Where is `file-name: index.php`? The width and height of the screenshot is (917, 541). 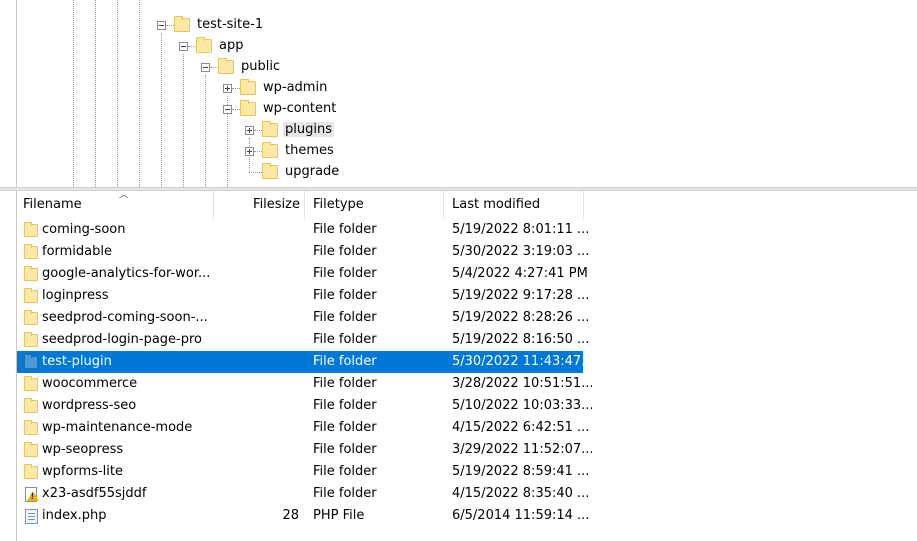
file-name: index.php is located at coordinates (74, 515).